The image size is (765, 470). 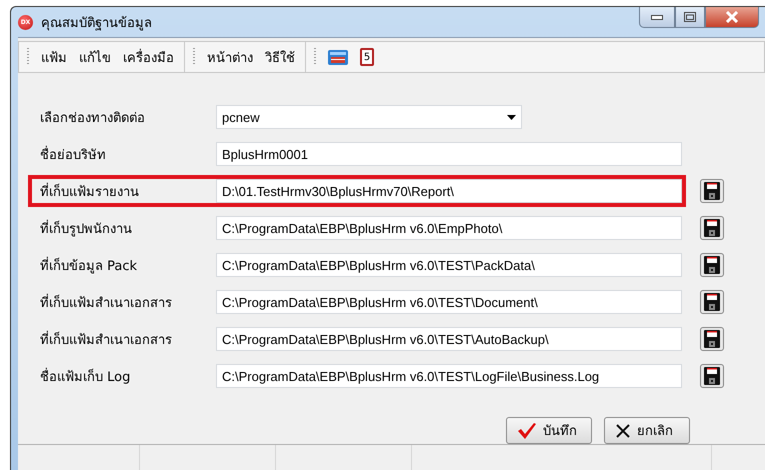 What do you see at coordinates (90, 192) in the screenshot?
I see `field-label: ที่เก็บแฟ้มรายงาน` at bounding box center [90, 192].